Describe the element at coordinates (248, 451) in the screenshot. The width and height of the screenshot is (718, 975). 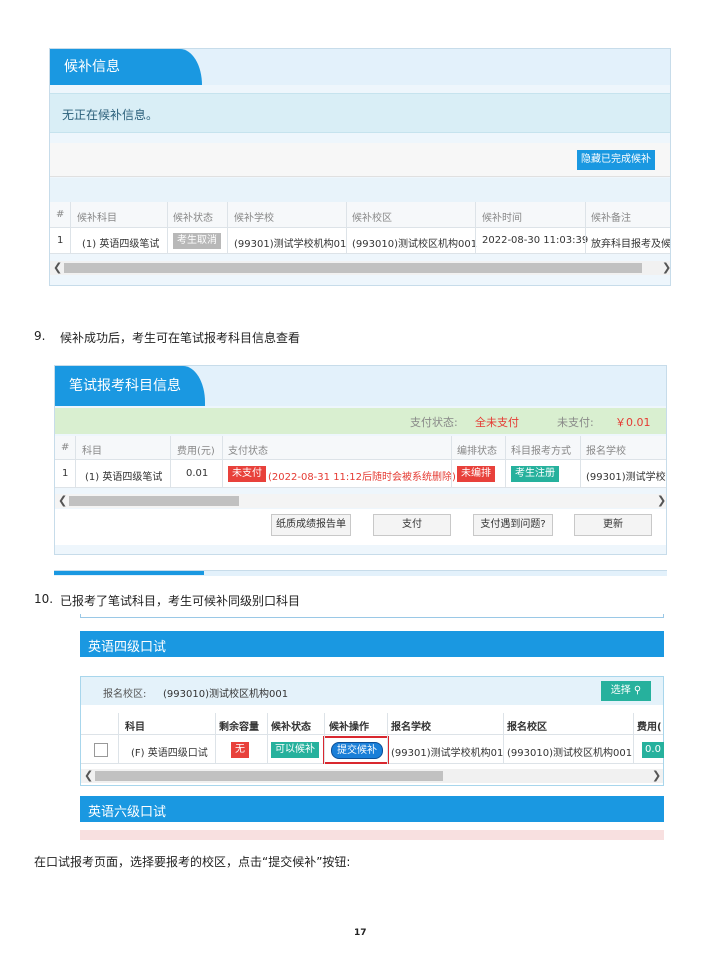
I see `col-pay-status: 支付状态` at that location.